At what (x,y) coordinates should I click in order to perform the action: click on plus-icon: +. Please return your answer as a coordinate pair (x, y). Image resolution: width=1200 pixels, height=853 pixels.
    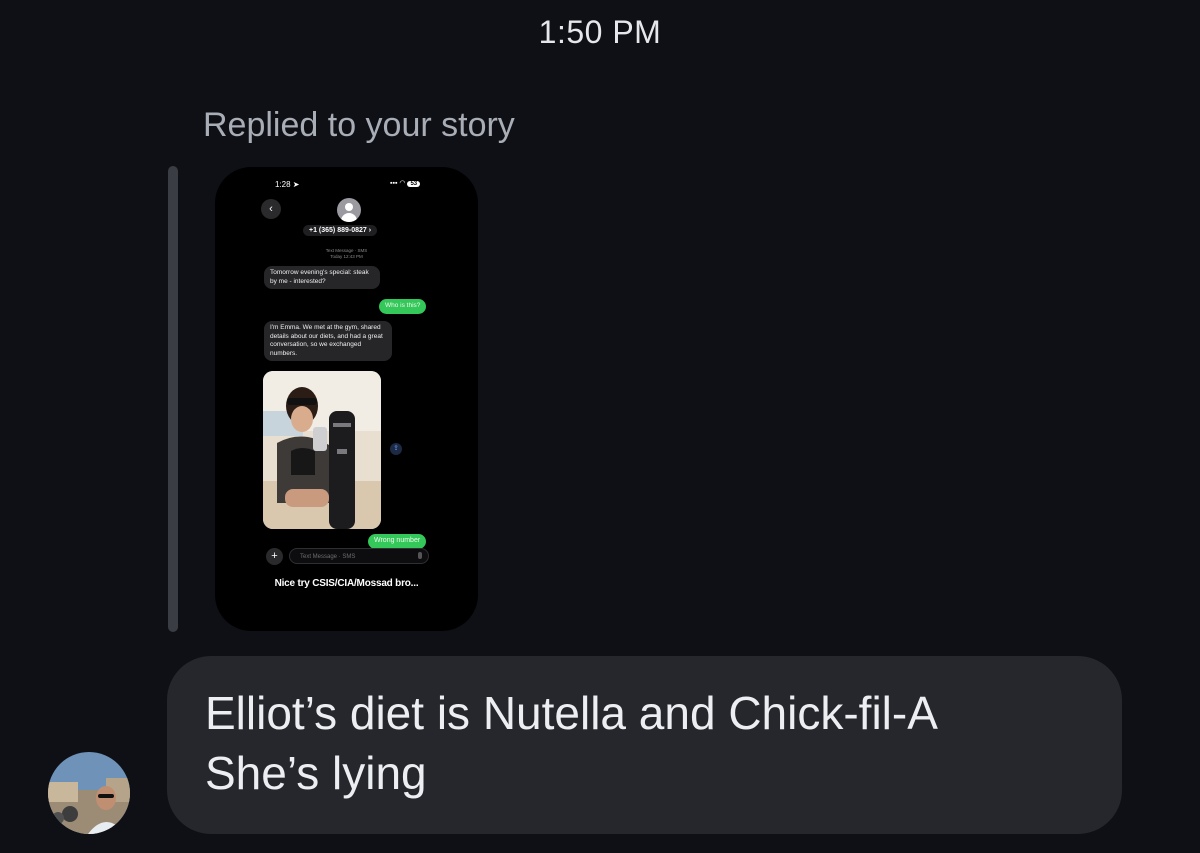
    Looking at the image, I should click on (274, 556).